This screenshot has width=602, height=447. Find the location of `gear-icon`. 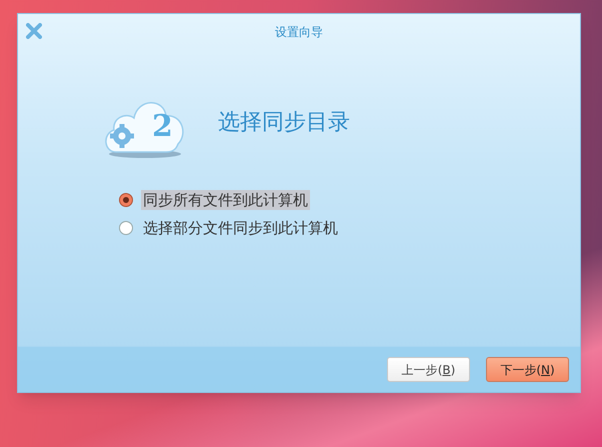

gear-icon is located at coordinates (122, 136).